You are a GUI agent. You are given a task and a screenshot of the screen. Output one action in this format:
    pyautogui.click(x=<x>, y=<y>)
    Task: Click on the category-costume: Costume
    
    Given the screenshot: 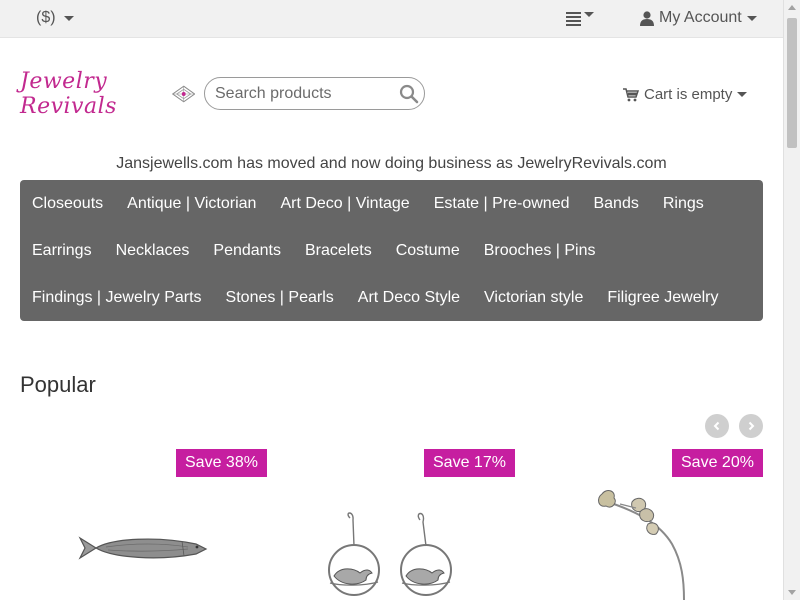 What is the action you would take?
    pyautogui.click(x=428, y=250)
    